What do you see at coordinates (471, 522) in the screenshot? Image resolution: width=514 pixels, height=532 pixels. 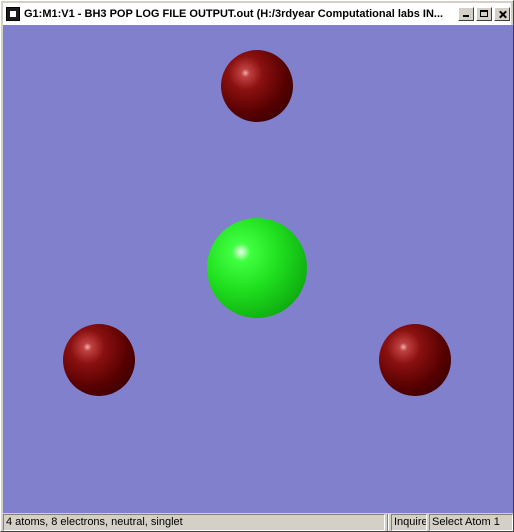 I see `action-status: Select Atom 1` at bounding box center [471, 522].